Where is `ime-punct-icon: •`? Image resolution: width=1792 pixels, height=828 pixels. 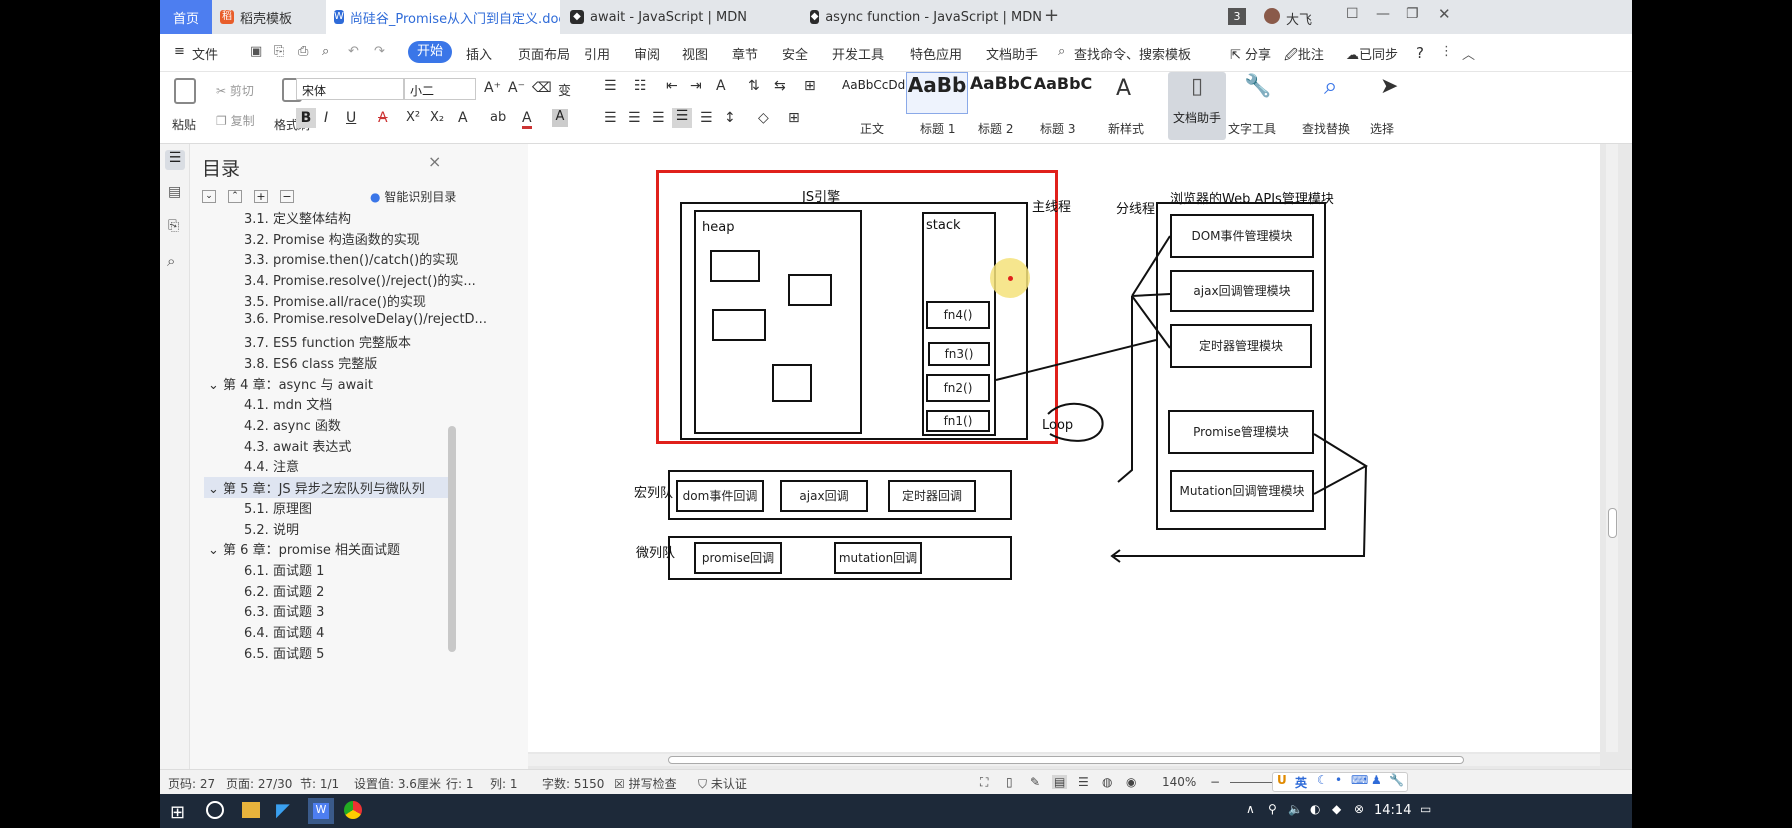
ime-punct-icon: • is located at coordinates (1338, 780).